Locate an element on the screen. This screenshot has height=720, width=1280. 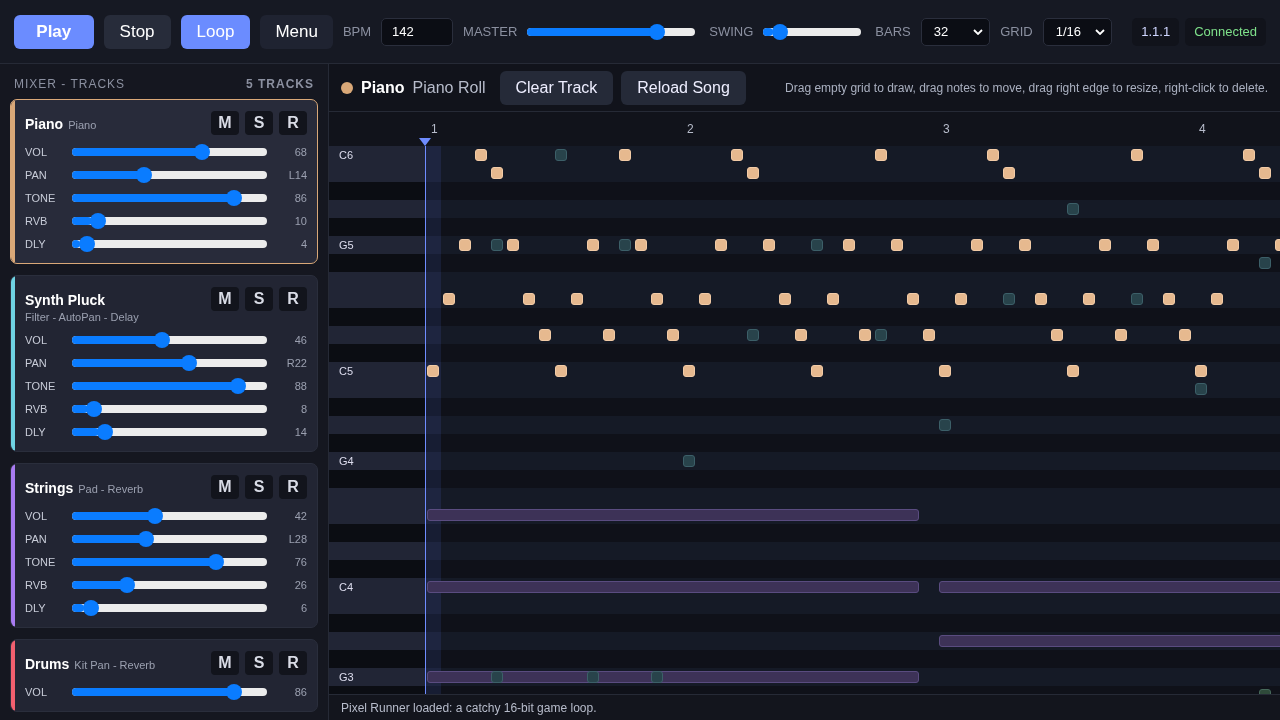
track-name: Drums is located at coordinates (47, 664).